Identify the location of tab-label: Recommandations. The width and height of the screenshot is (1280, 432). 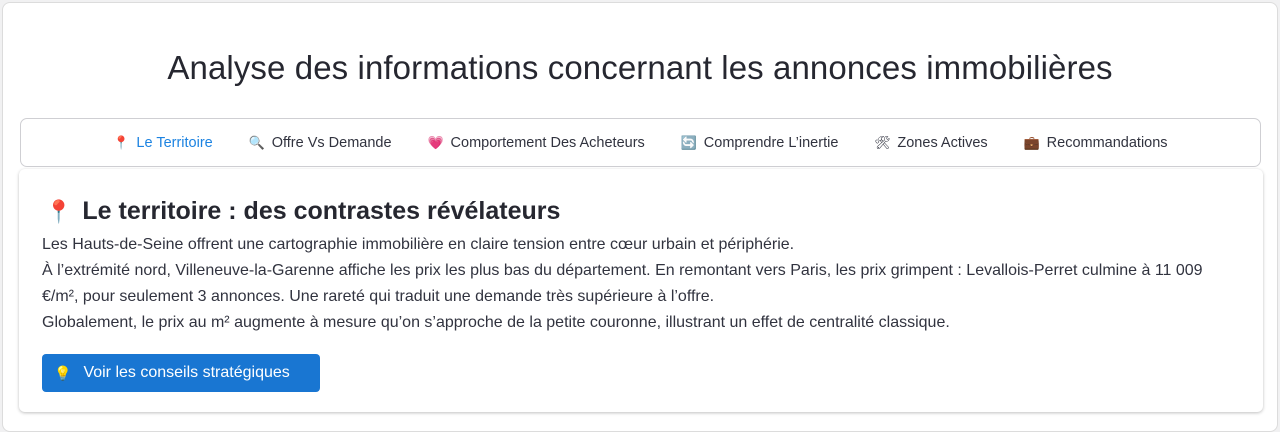
(1107, 142).